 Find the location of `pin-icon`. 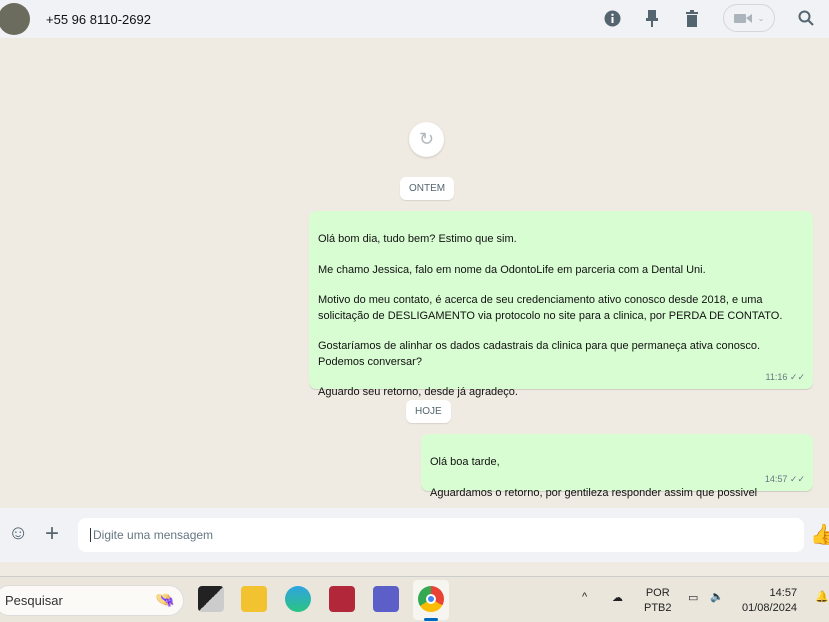

pin-icon is located at coordinates (652, 18).